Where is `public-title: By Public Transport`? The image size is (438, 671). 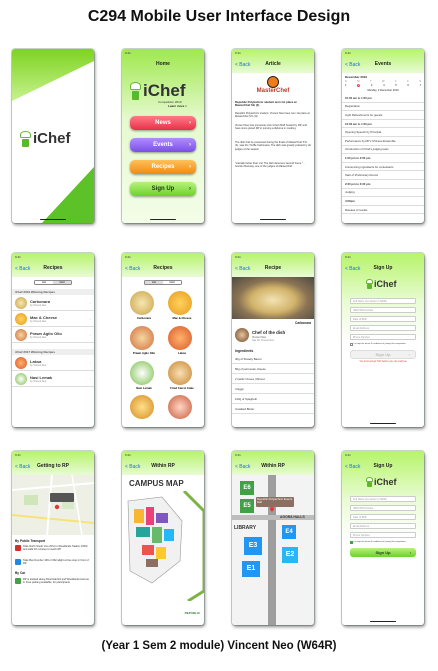
public-title: By Public Transport is located at coordinates (30, 541).